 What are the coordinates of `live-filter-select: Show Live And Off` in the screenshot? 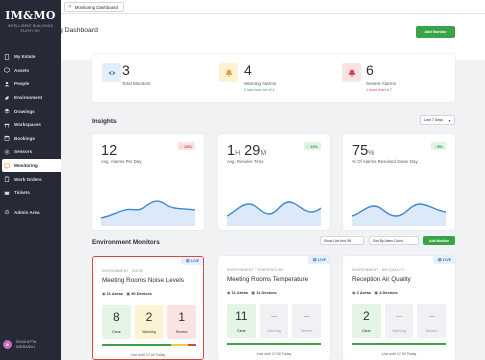 It's located at (342, 240).